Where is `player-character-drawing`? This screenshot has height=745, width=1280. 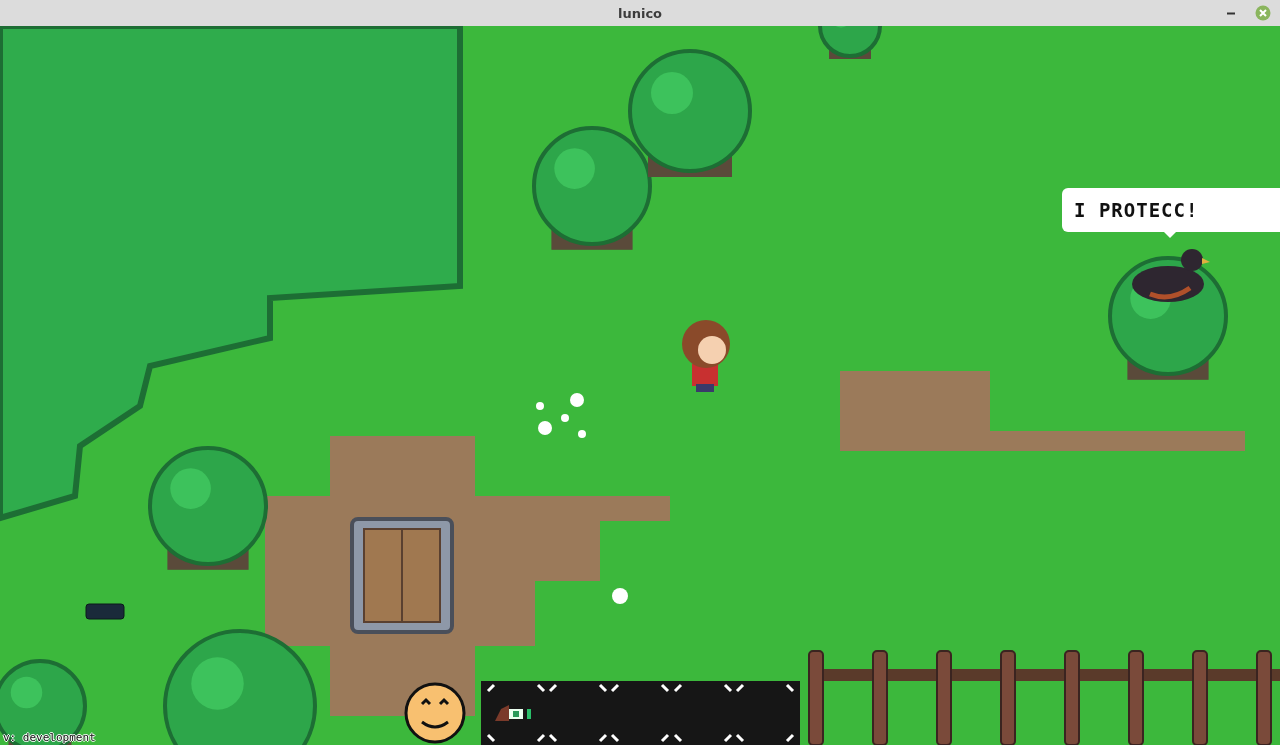 player-character-drawing is located at coordinates (706, 356).